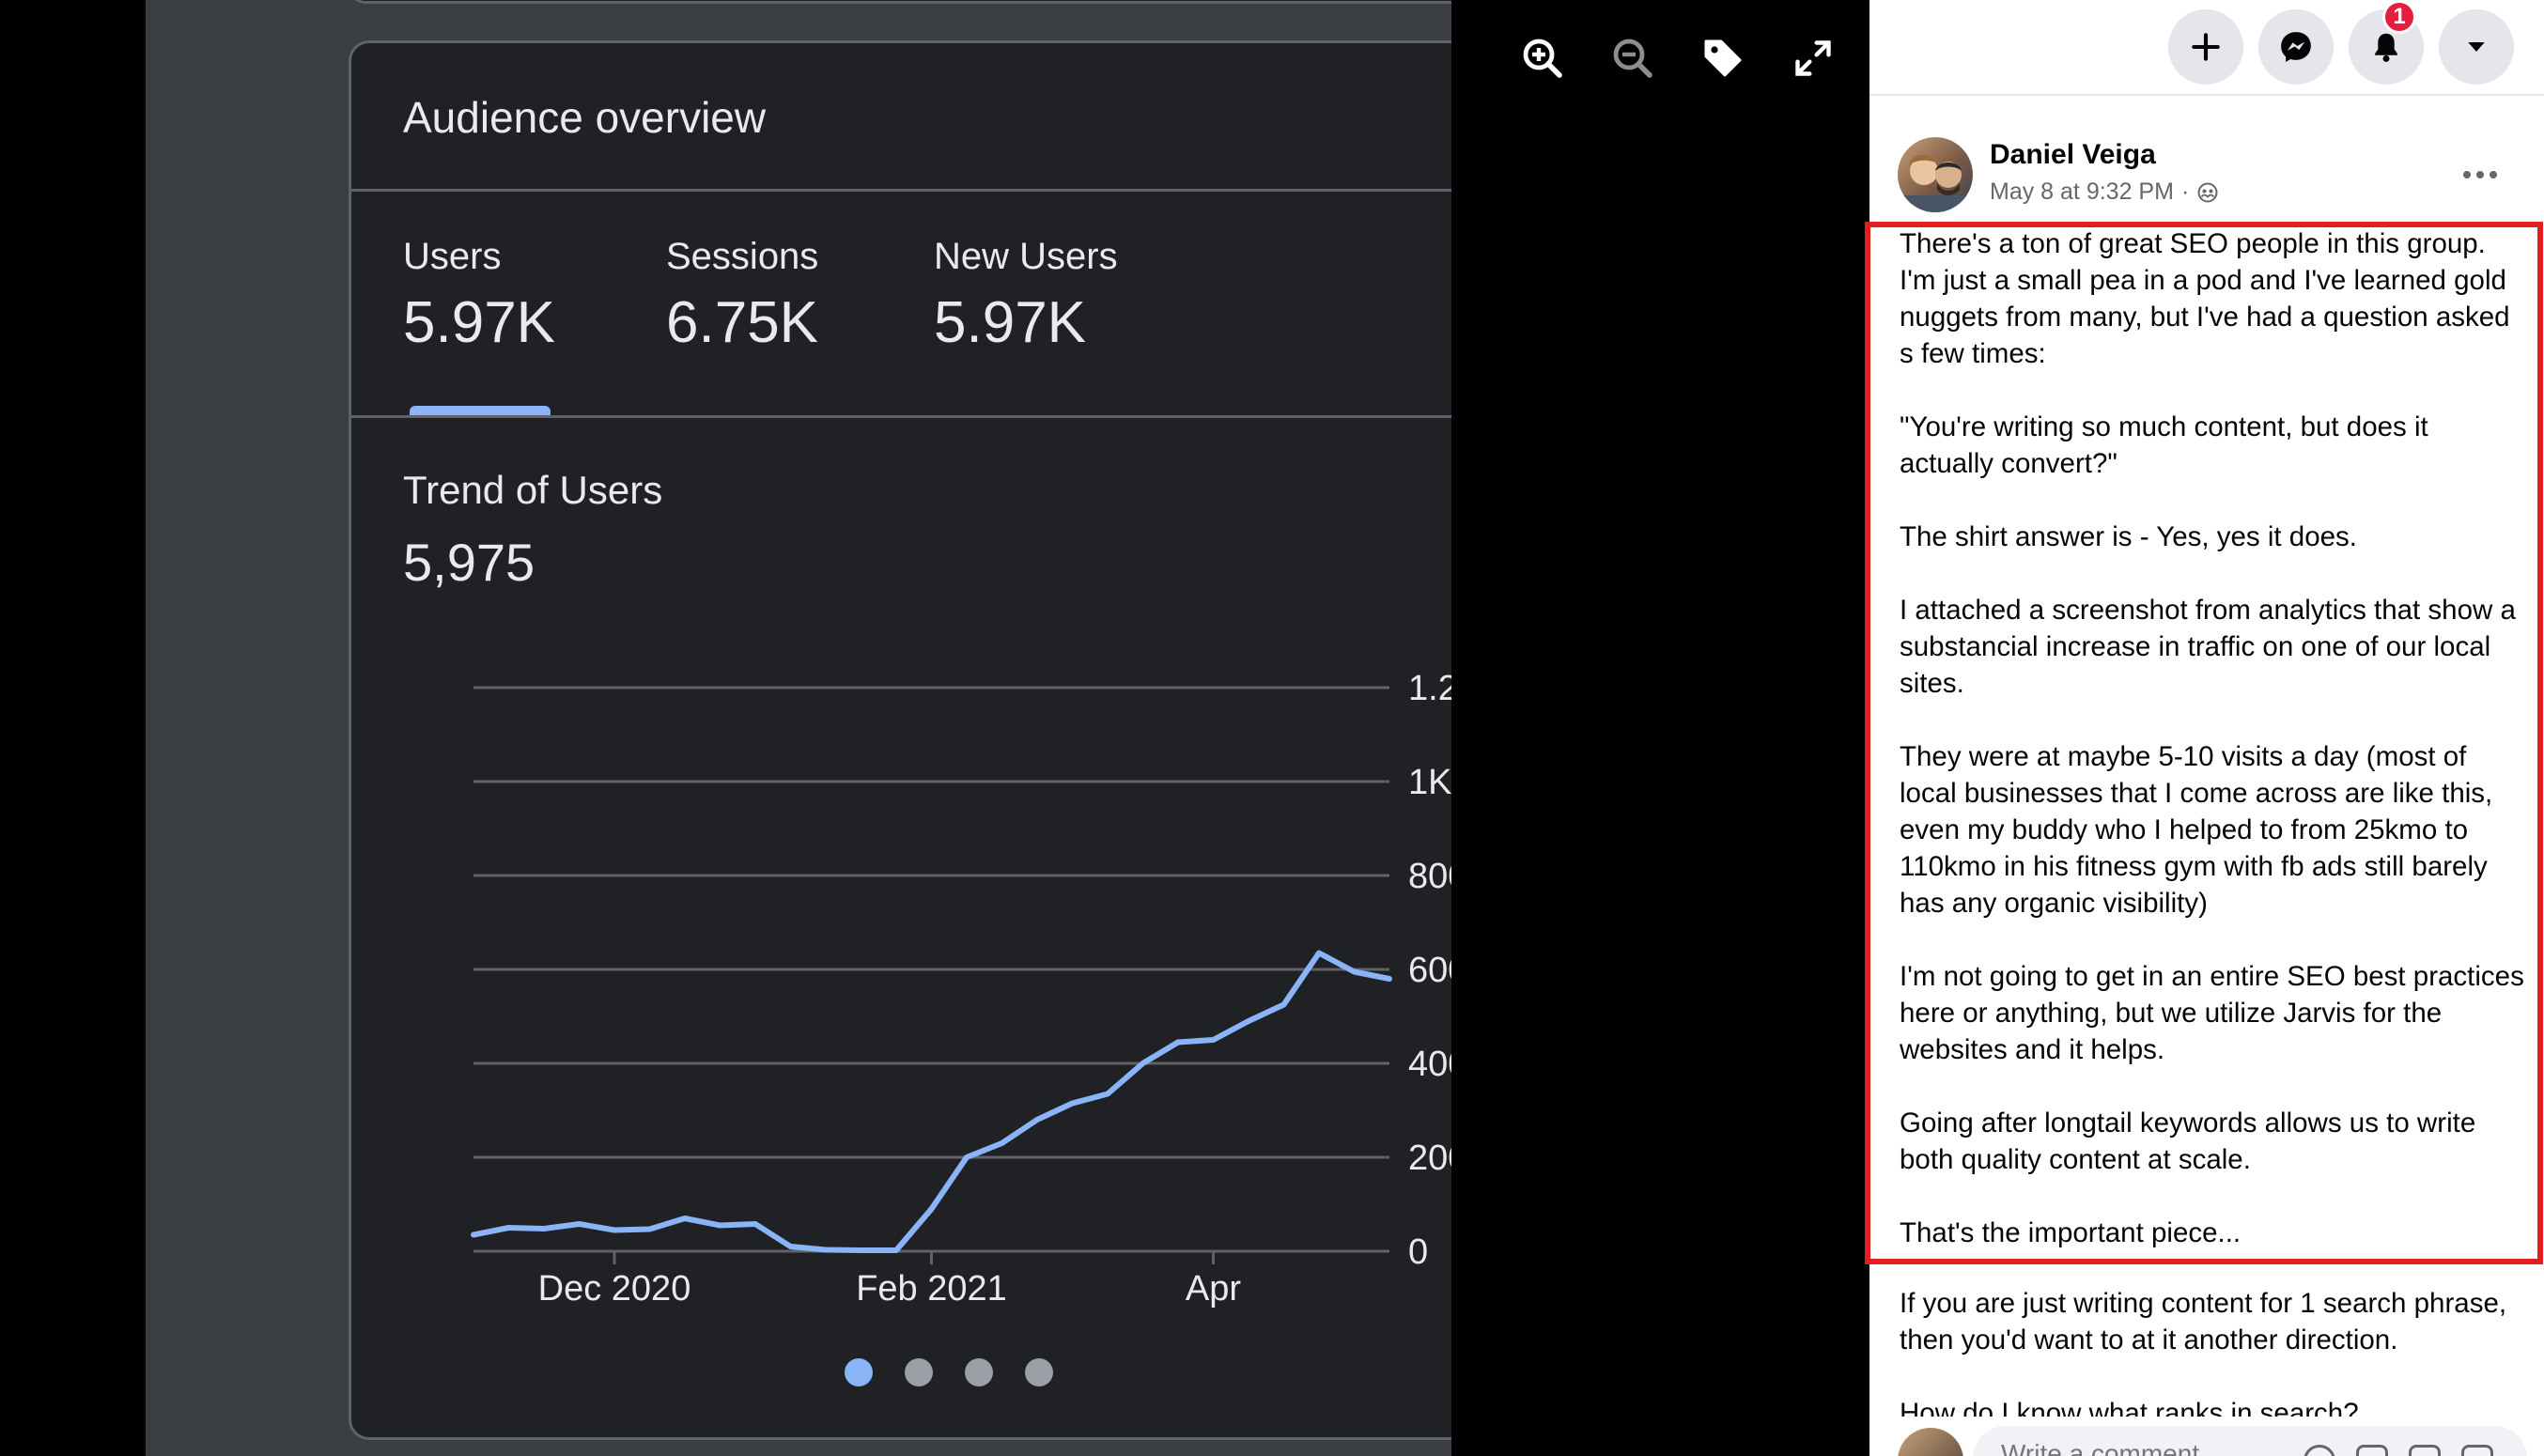 The image size is (2544, 1456). I want to click on fullscreen-button, so click(1813, 58).